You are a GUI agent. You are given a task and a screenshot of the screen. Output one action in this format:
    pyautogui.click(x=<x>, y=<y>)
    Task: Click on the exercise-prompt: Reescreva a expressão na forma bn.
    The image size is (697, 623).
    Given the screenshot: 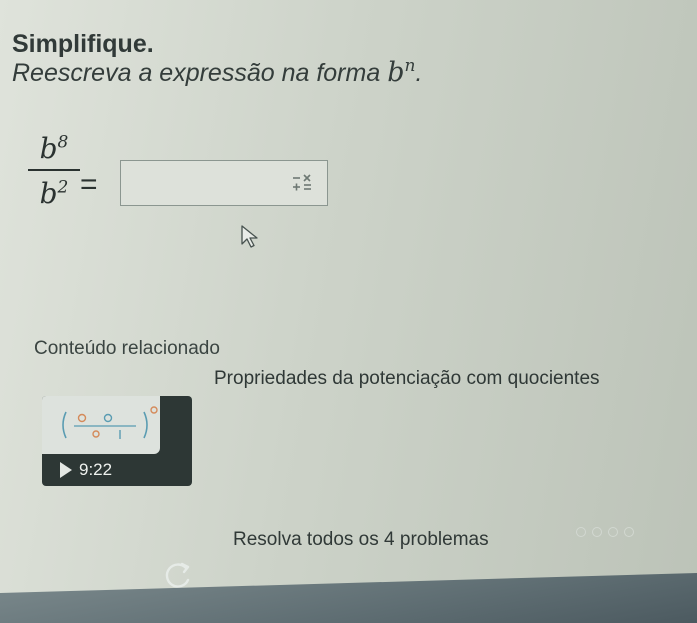 What is the action you would take?
    pyautogui.click(x=217, y=72)
    